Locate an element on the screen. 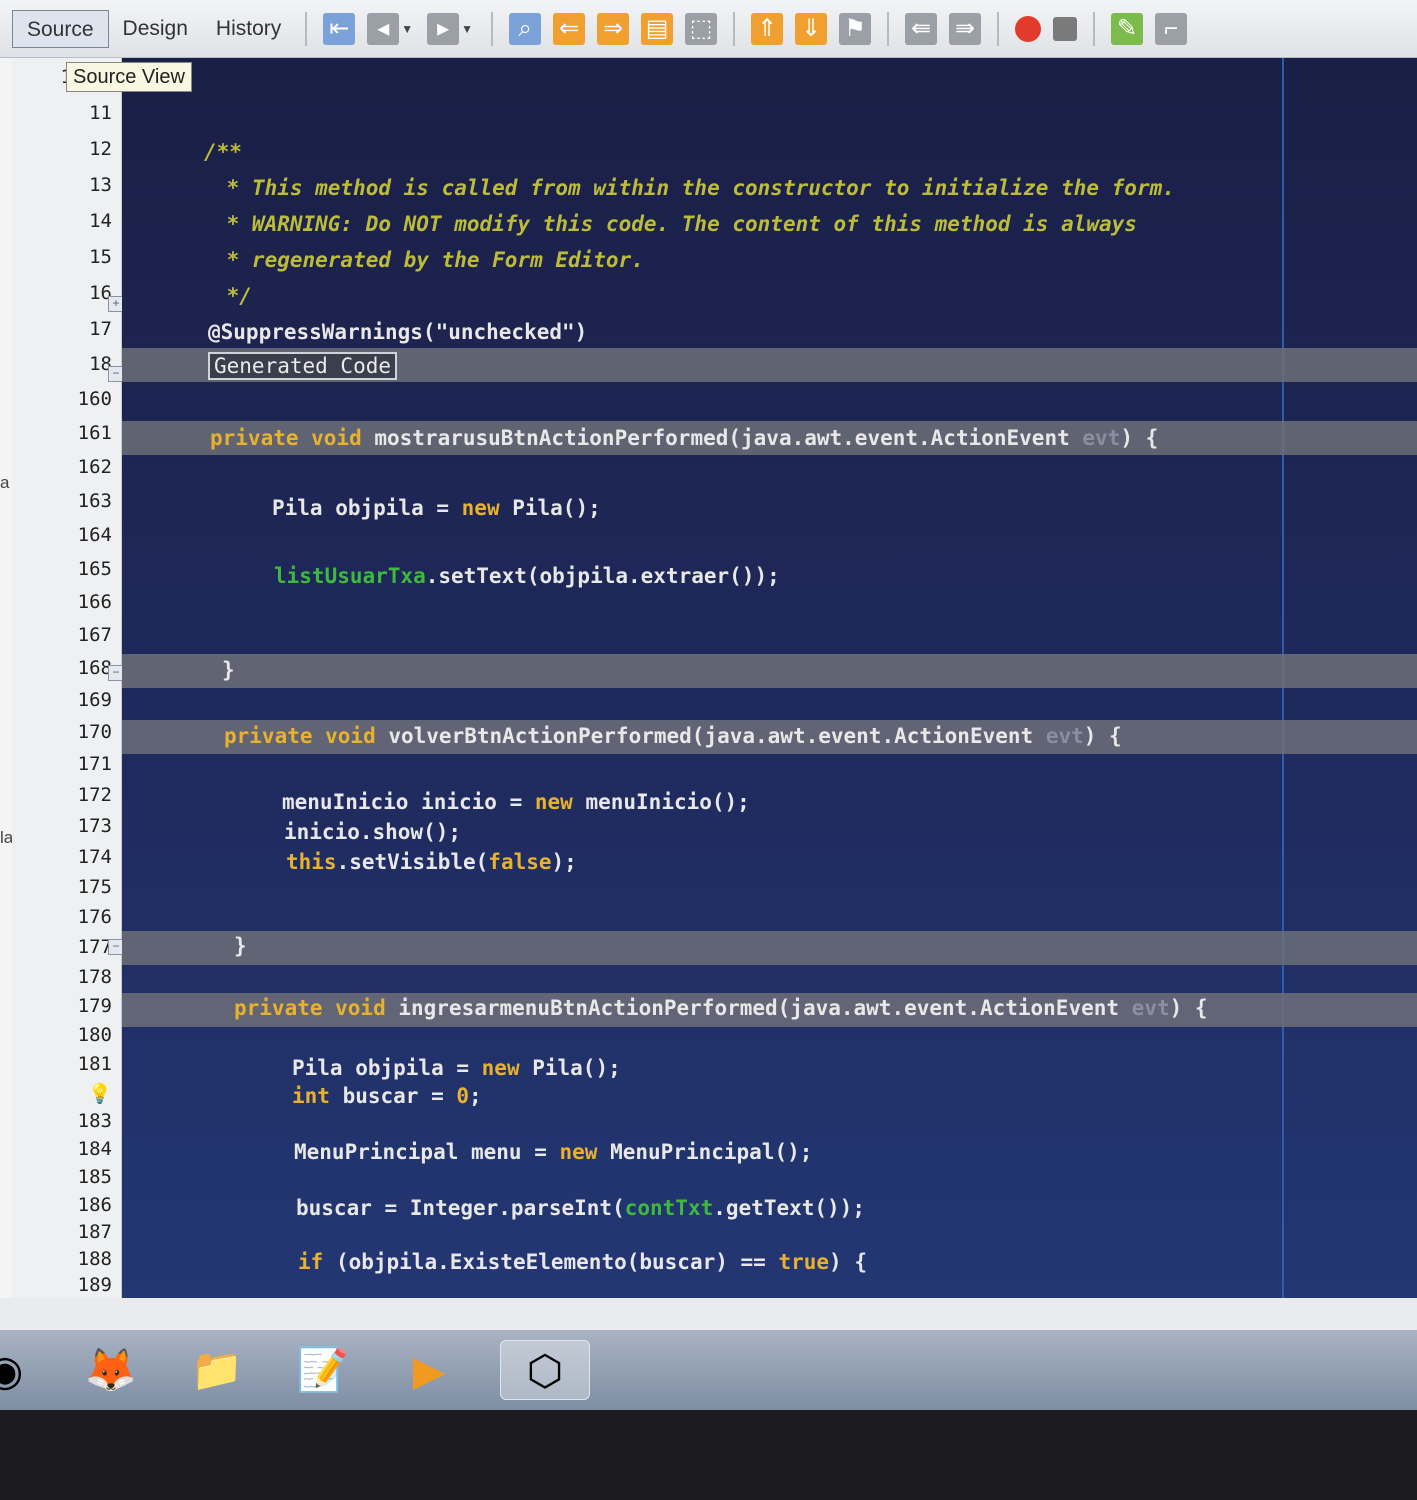 The height and width of the screenshot is (1500, 1417). media-player-icon: ▶ is located at coordinates (429, 1370).